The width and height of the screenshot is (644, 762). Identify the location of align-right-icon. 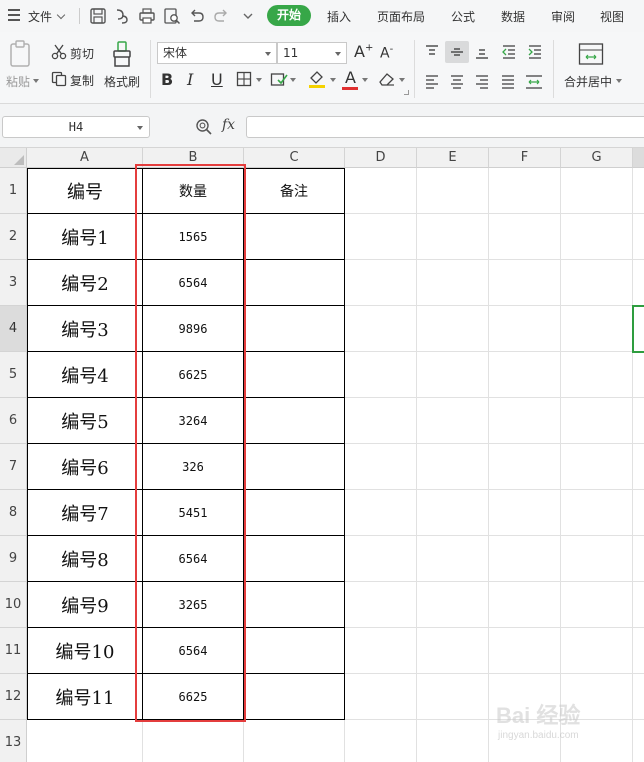
(482, 81).